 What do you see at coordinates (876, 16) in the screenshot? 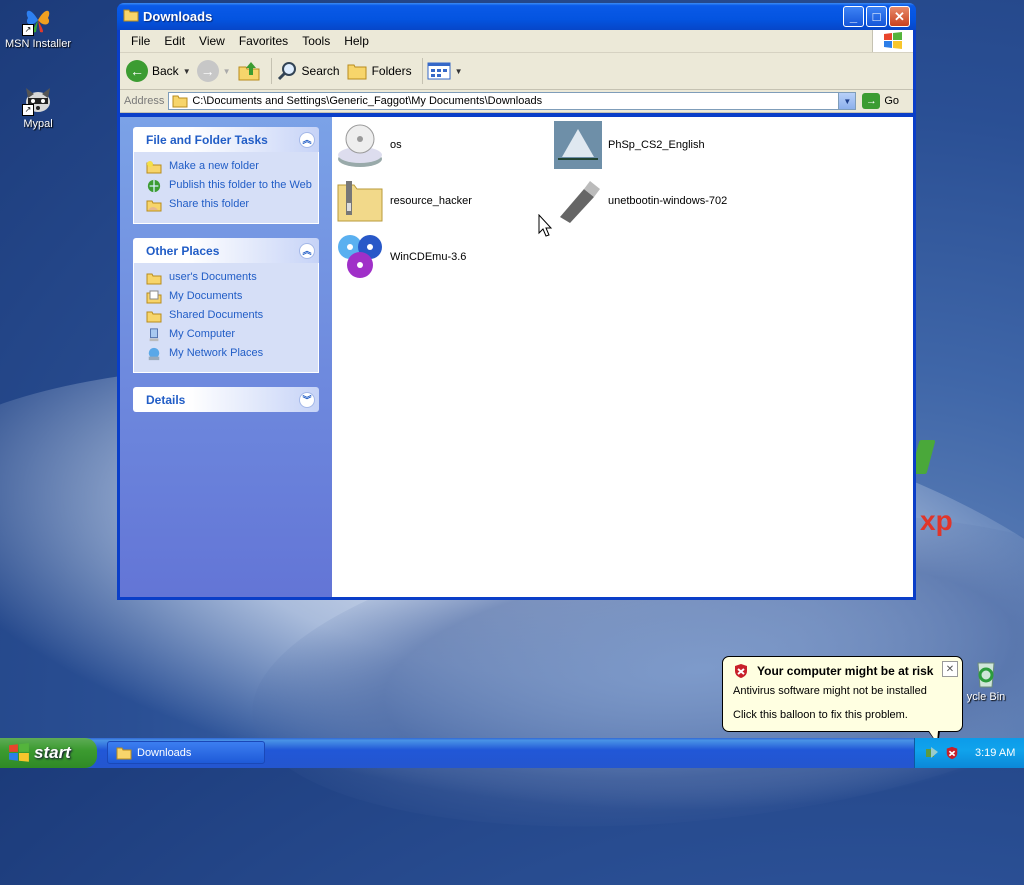
I see `maximize-button: □` at bounding box center [876, 16].